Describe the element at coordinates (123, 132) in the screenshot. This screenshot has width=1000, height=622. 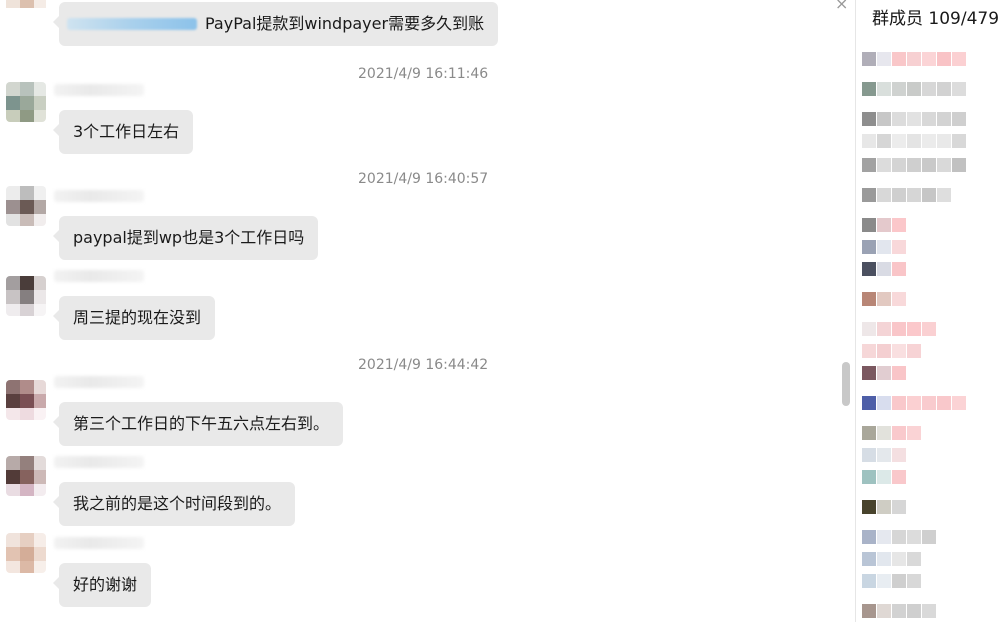
I see `message-bubble: 3个工作日左右` at that location.